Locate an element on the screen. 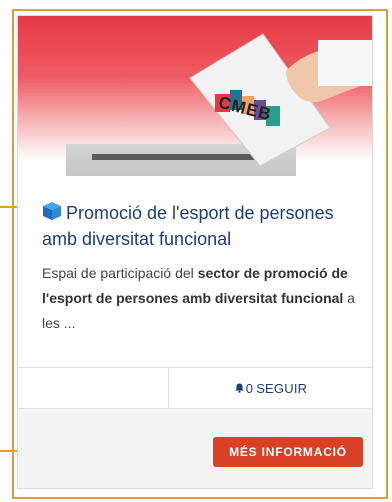 The image size is (392, 502). connector-line-left is located at coordinates (13, 254).